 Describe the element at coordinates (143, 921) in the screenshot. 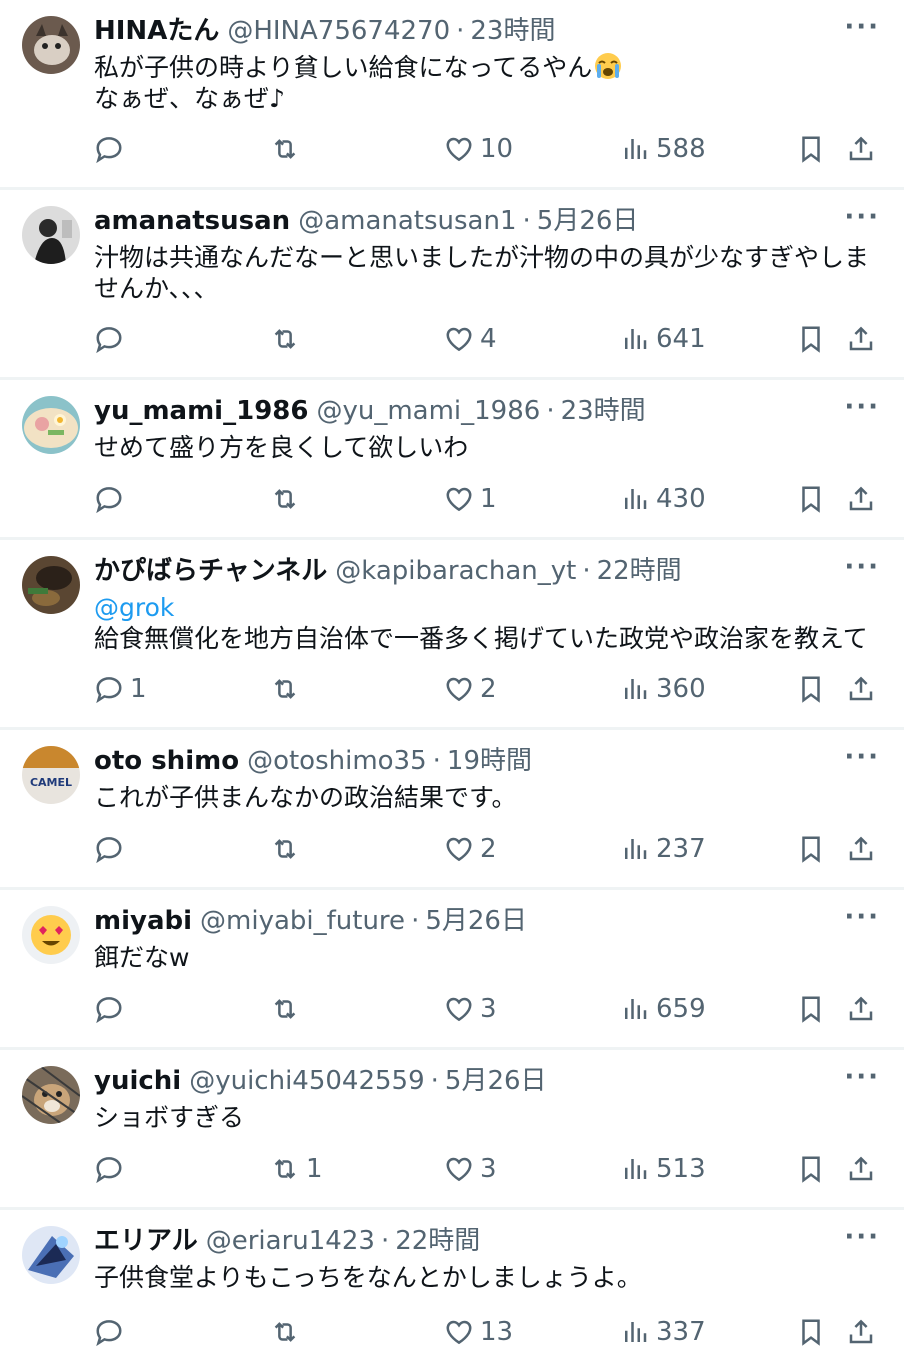

I see `display-name: miyabi` at that location.